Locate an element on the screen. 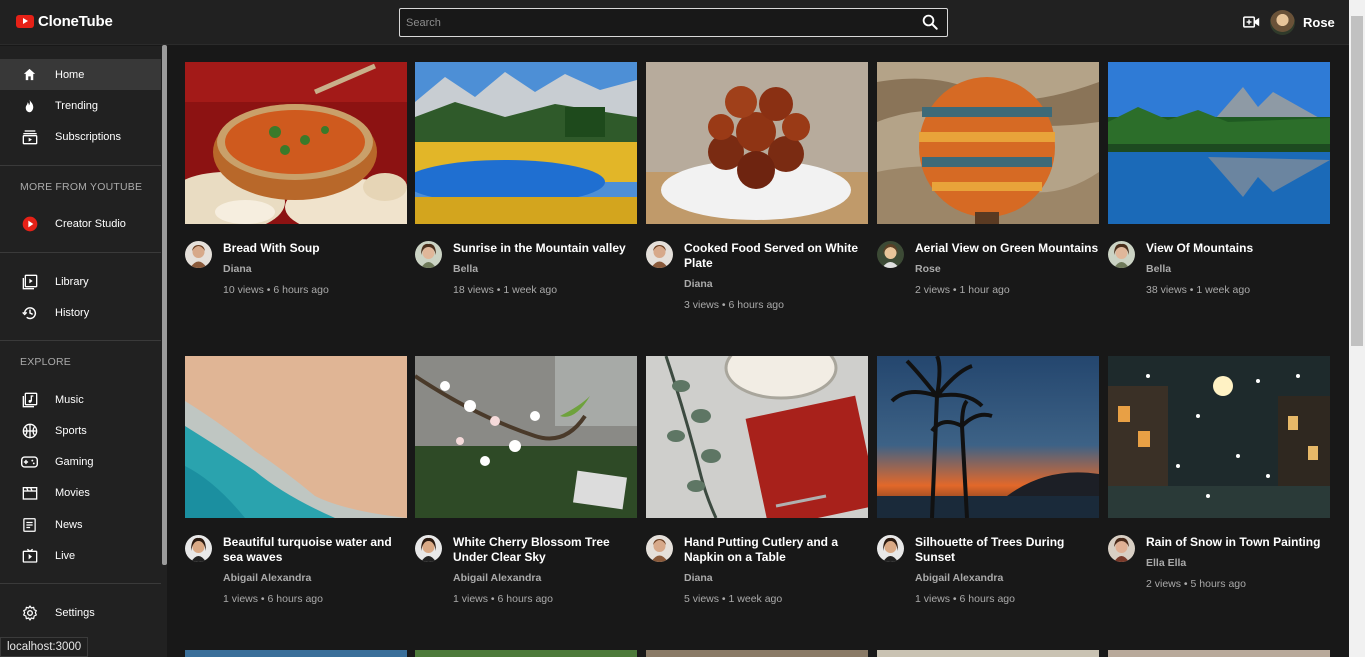  video-title: Aerial View on Green Mountains is located at coordinates (1008, 248).